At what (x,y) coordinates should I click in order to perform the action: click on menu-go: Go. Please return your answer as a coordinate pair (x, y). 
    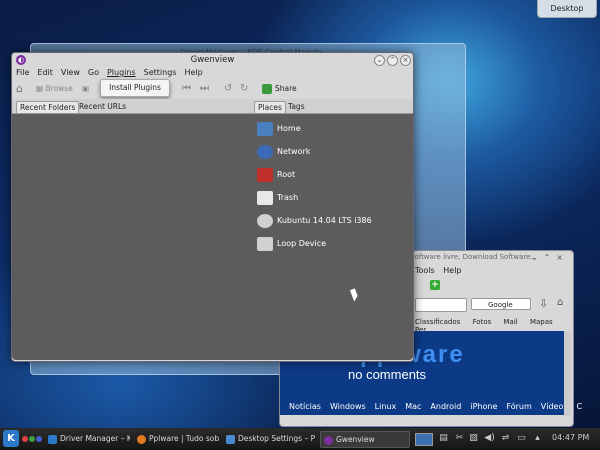
    Looking at the image, I should click on (93, 72).